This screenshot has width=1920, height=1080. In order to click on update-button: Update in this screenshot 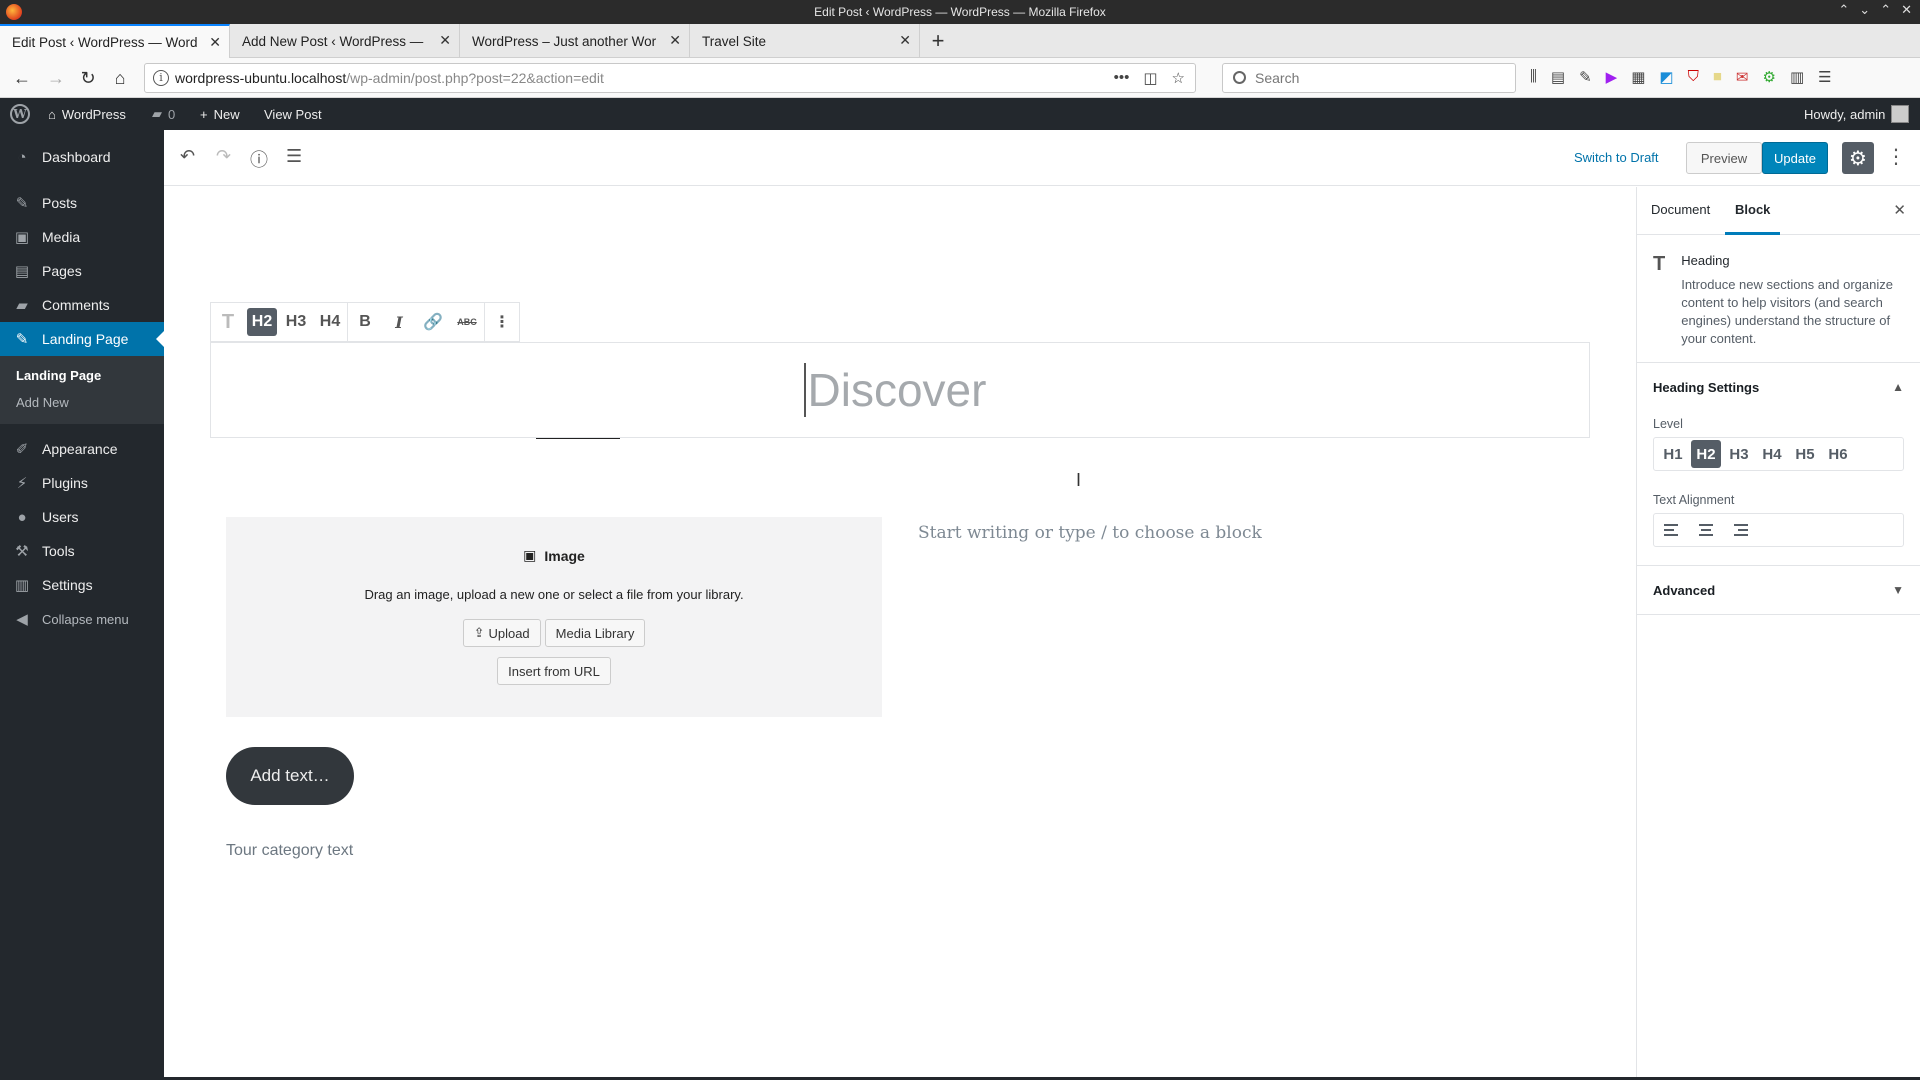, I will do `click(1795, 158)`.